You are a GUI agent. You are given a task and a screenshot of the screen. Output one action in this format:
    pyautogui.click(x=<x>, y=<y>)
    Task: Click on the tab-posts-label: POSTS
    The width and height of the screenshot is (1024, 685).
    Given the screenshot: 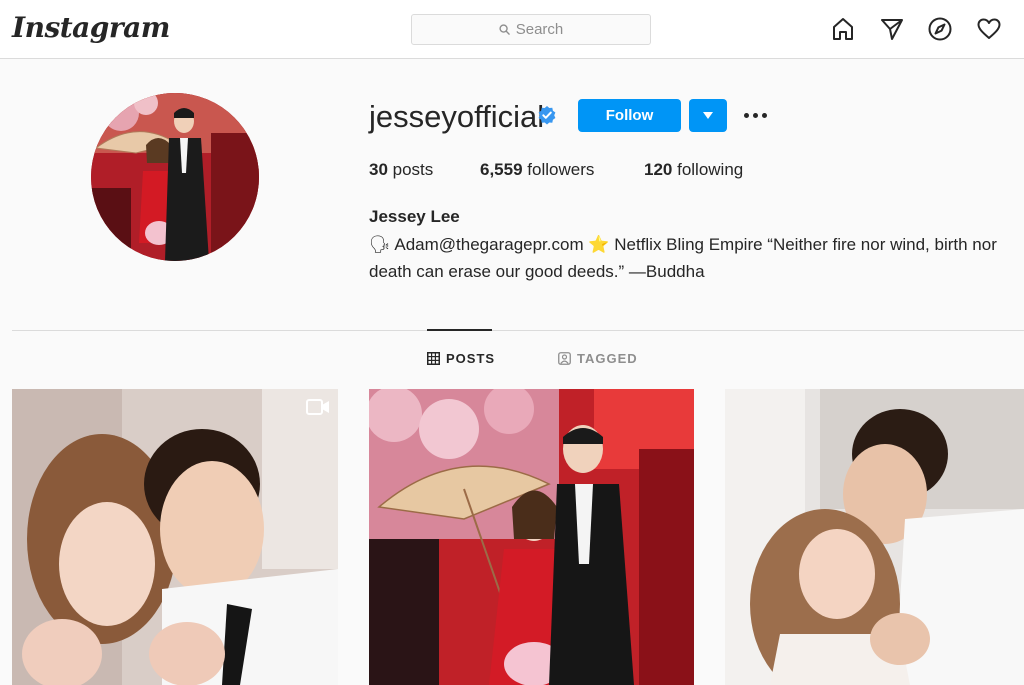 What is the action you would take?
    pyautogui.click(x=471, y=358)
    